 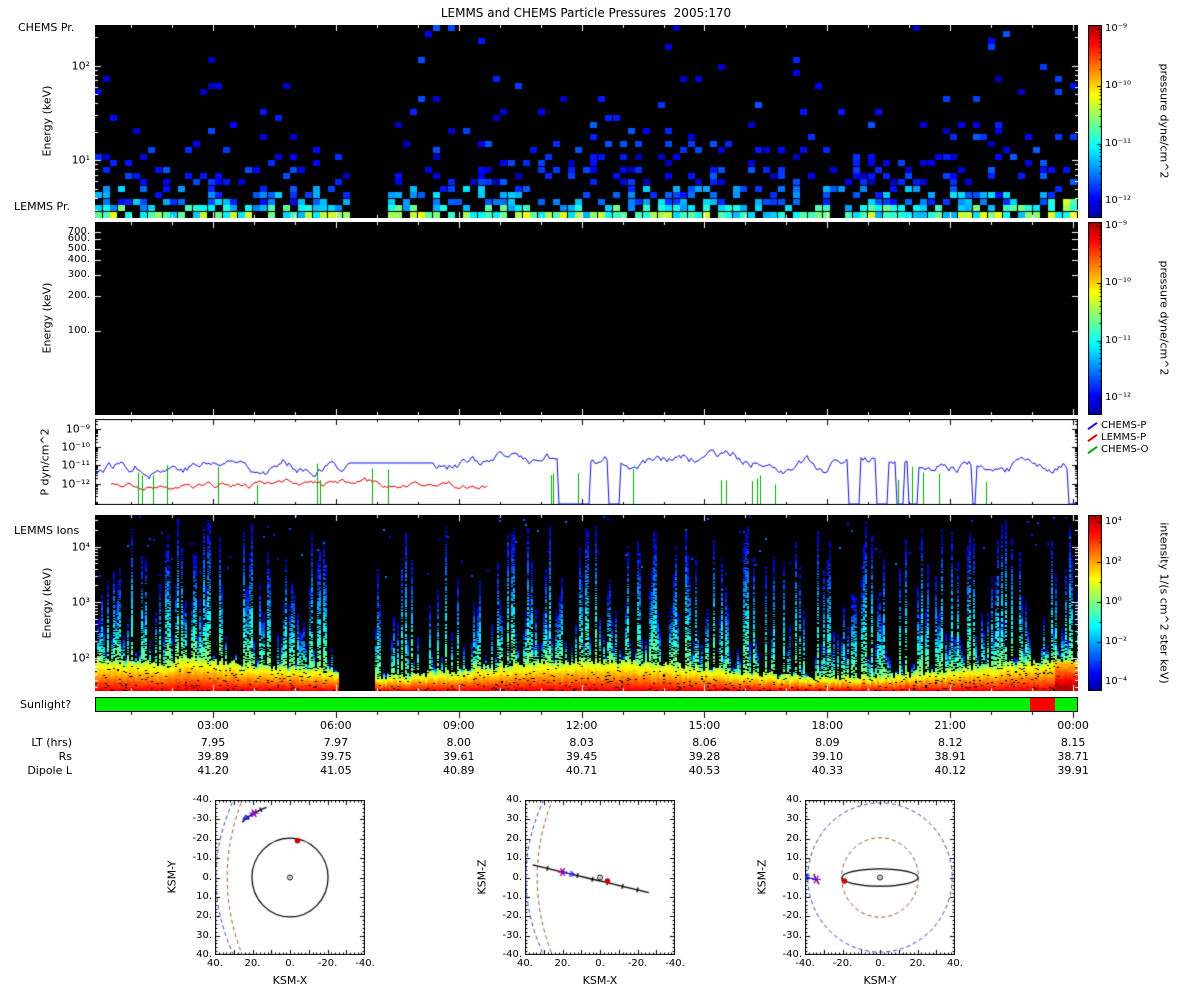 What do you see at coordinates (880, 980) in the screenshot?
I see `orbit-xlabel-ksmy: KSM-Y` at bounding box center [880, 980].